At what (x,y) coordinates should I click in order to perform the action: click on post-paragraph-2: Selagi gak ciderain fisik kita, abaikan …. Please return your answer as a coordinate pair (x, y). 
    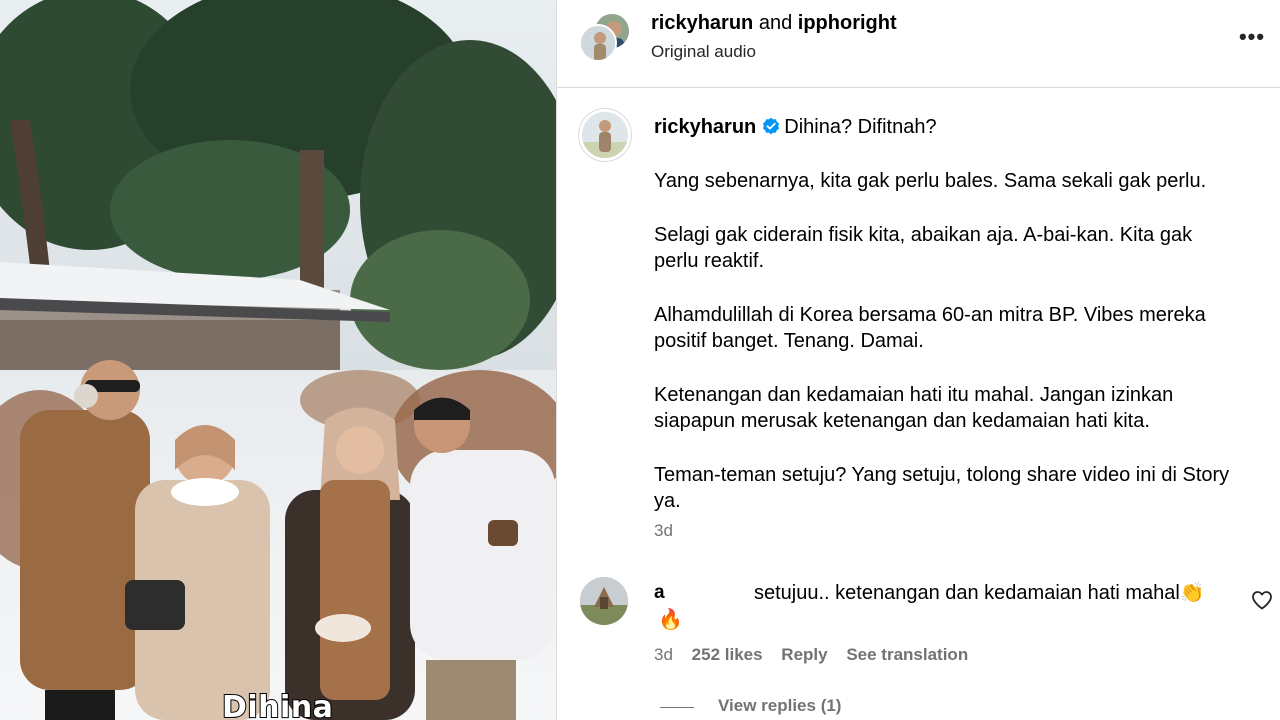
    Looking at the image, I should click on (923, 248).